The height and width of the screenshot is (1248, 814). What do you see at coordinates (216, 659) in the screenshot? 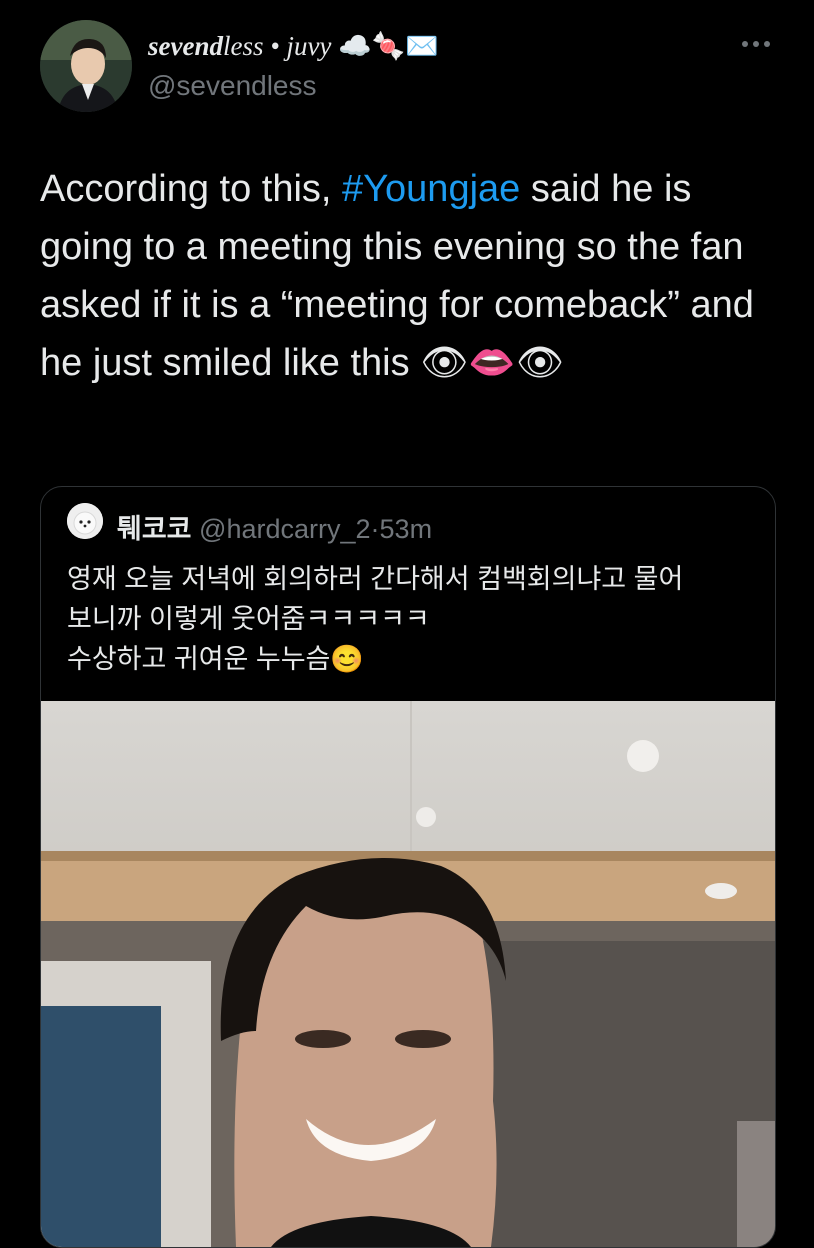
I see `quoted-text-line: 수상하고 귀여운 누누슴😊` at bounding box center [216, 659].